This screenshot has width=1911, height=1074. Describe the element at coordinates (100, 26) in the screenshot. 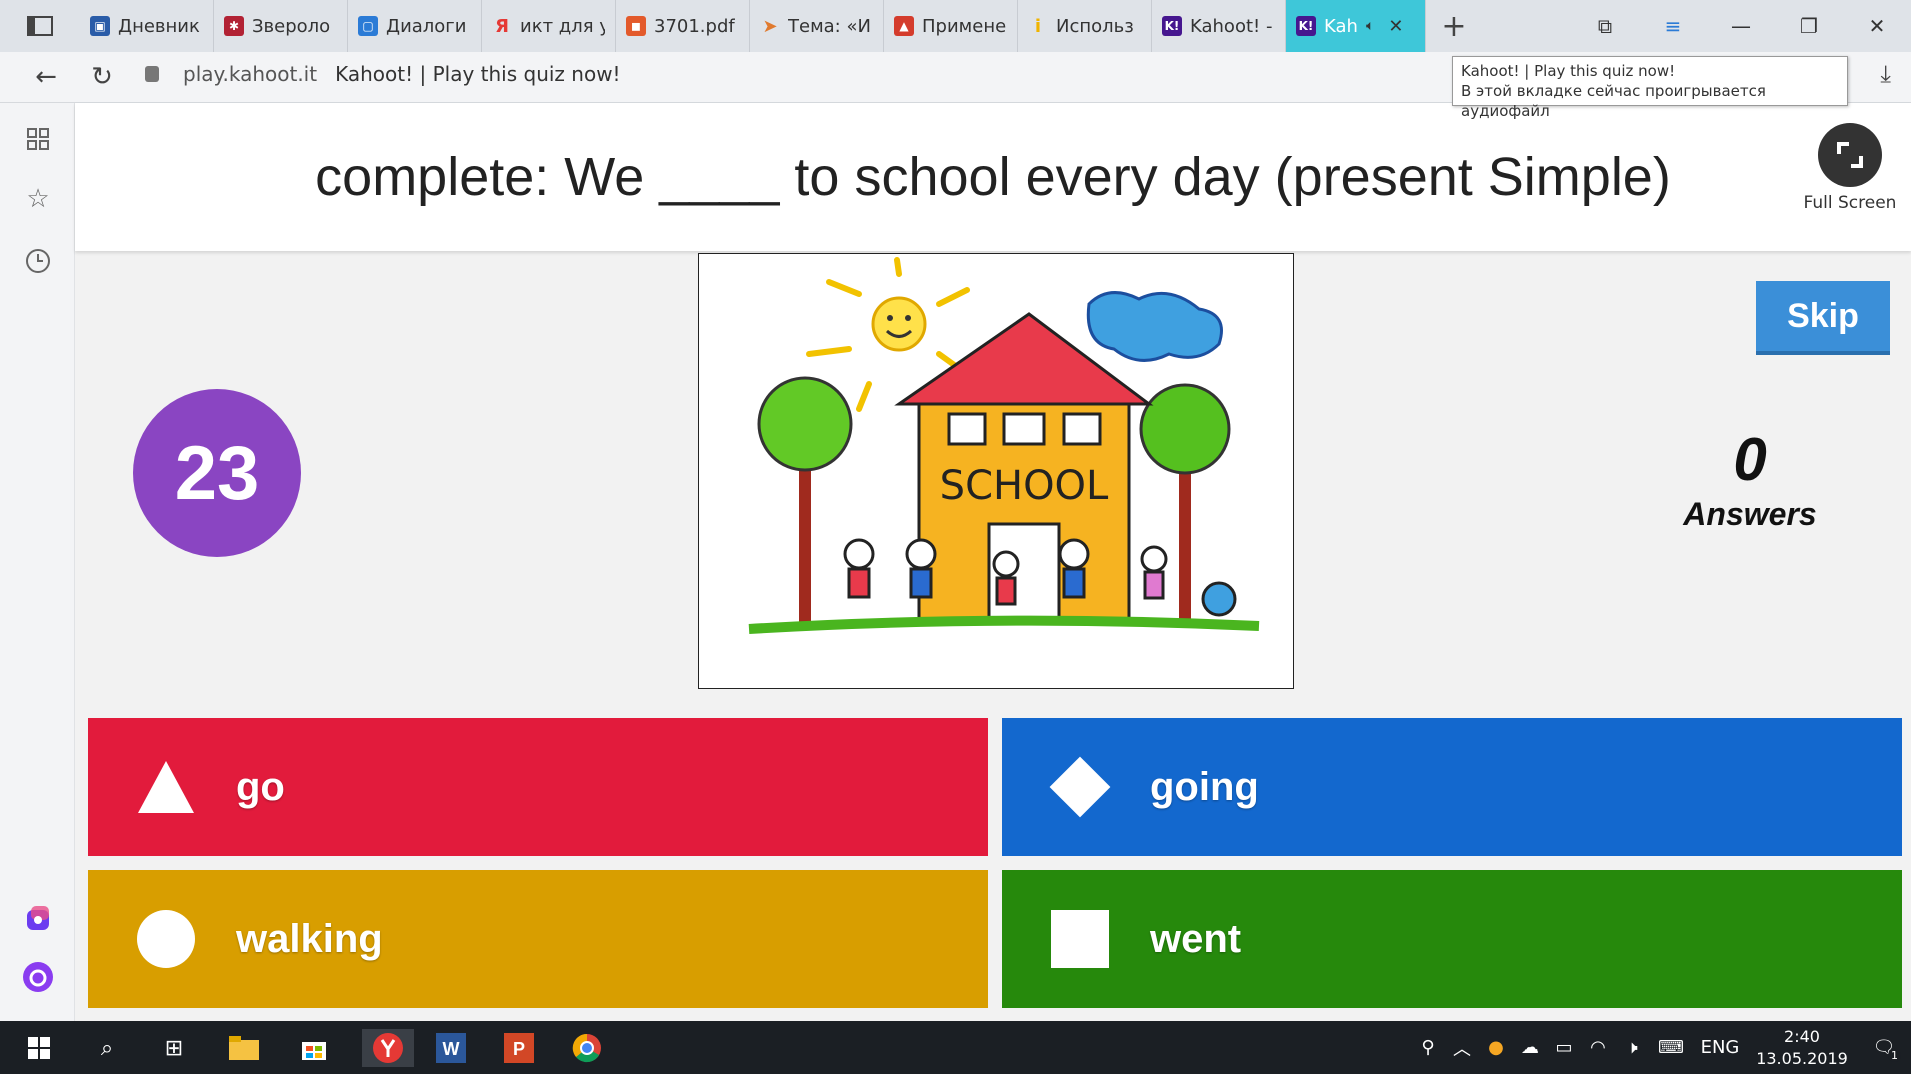

I see `tab-favicon-icon: ▣` at that location.